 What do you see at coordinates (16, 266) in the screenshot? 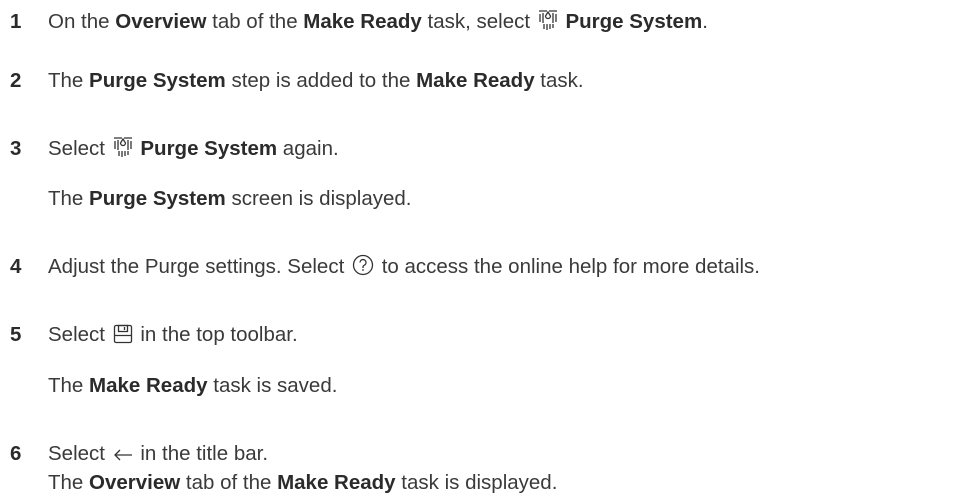
I see `step-number: 4` at bounding box center [16, 266].